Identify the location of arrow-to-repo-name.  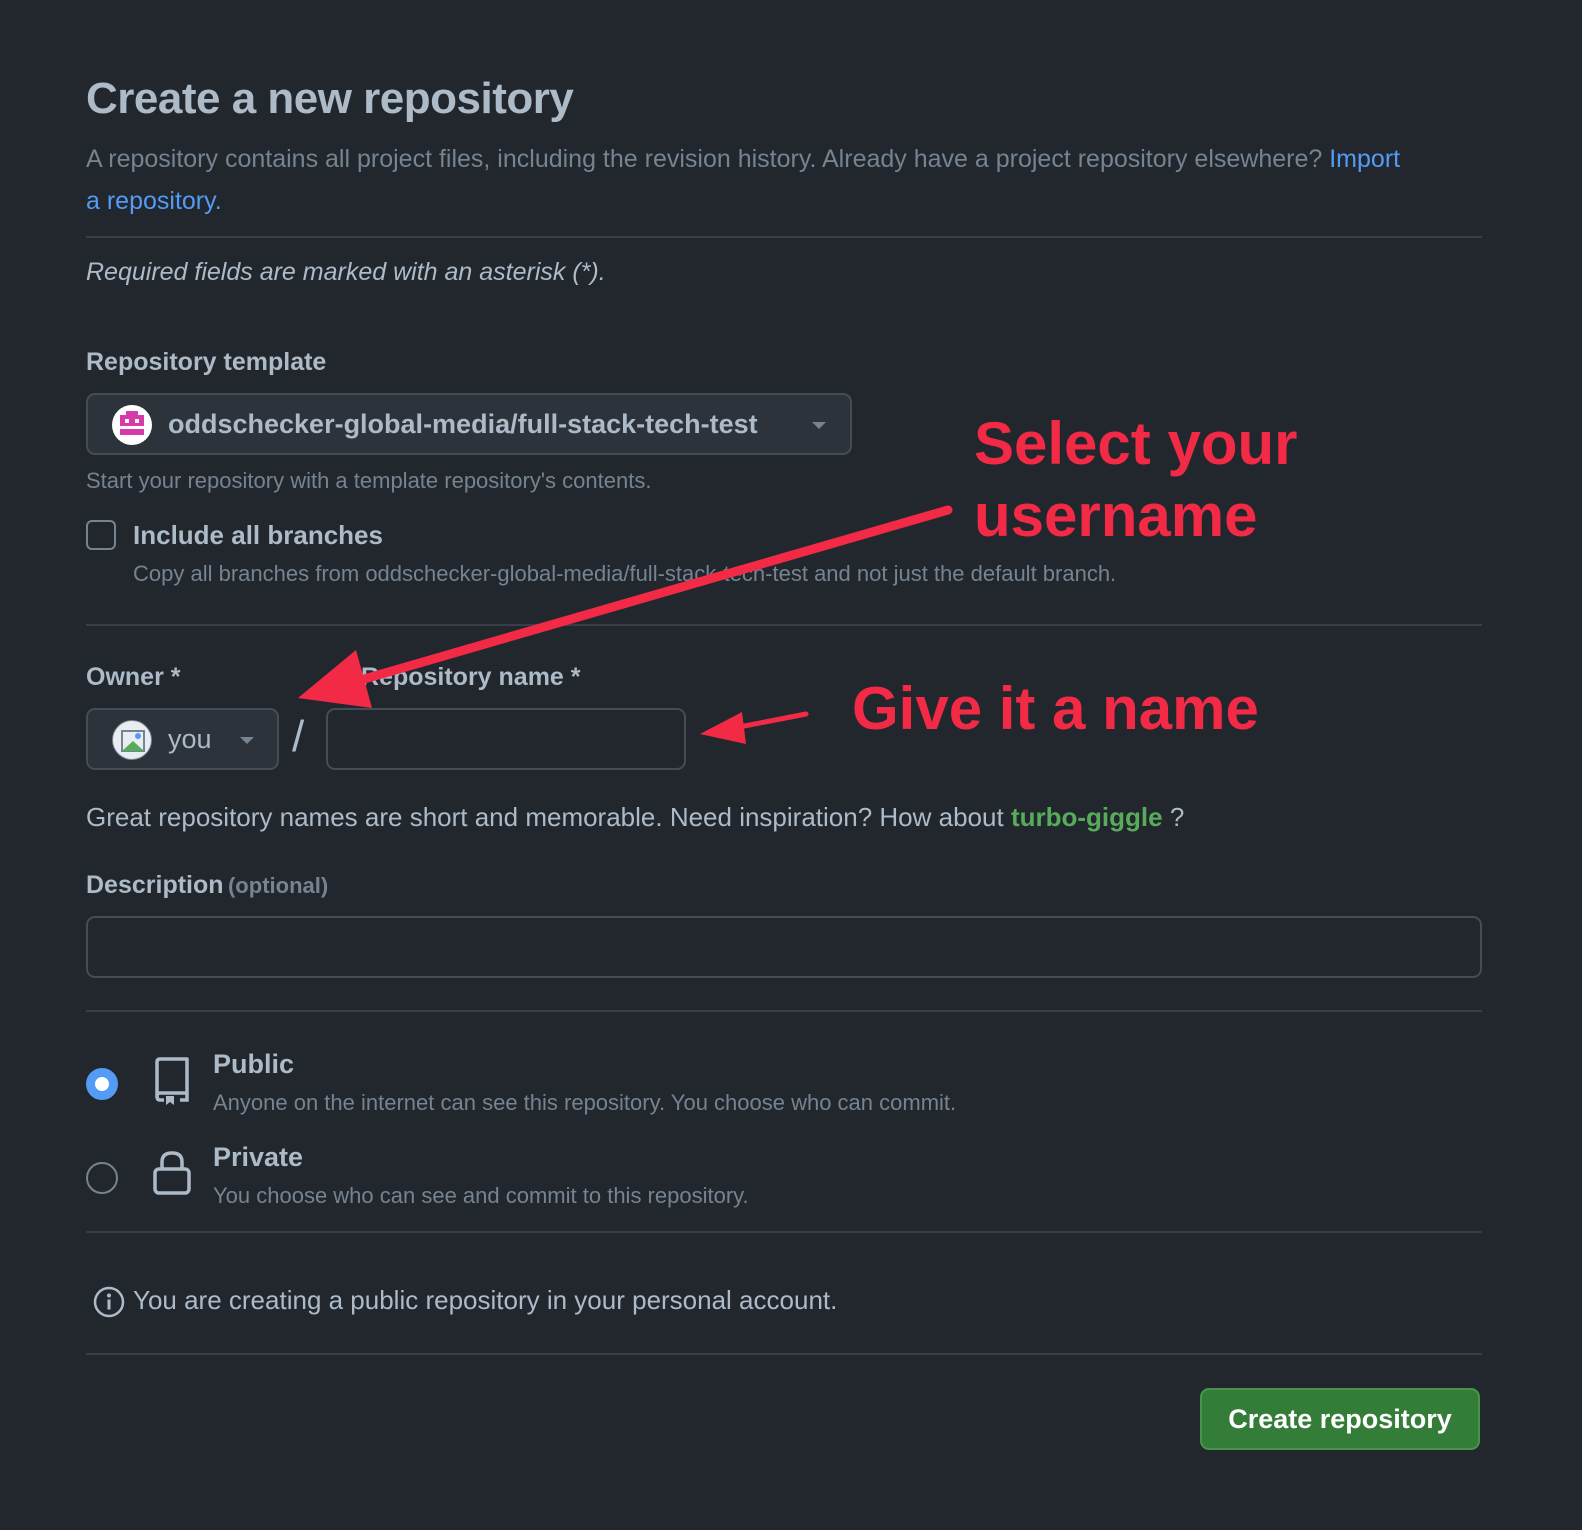
(754, 727).